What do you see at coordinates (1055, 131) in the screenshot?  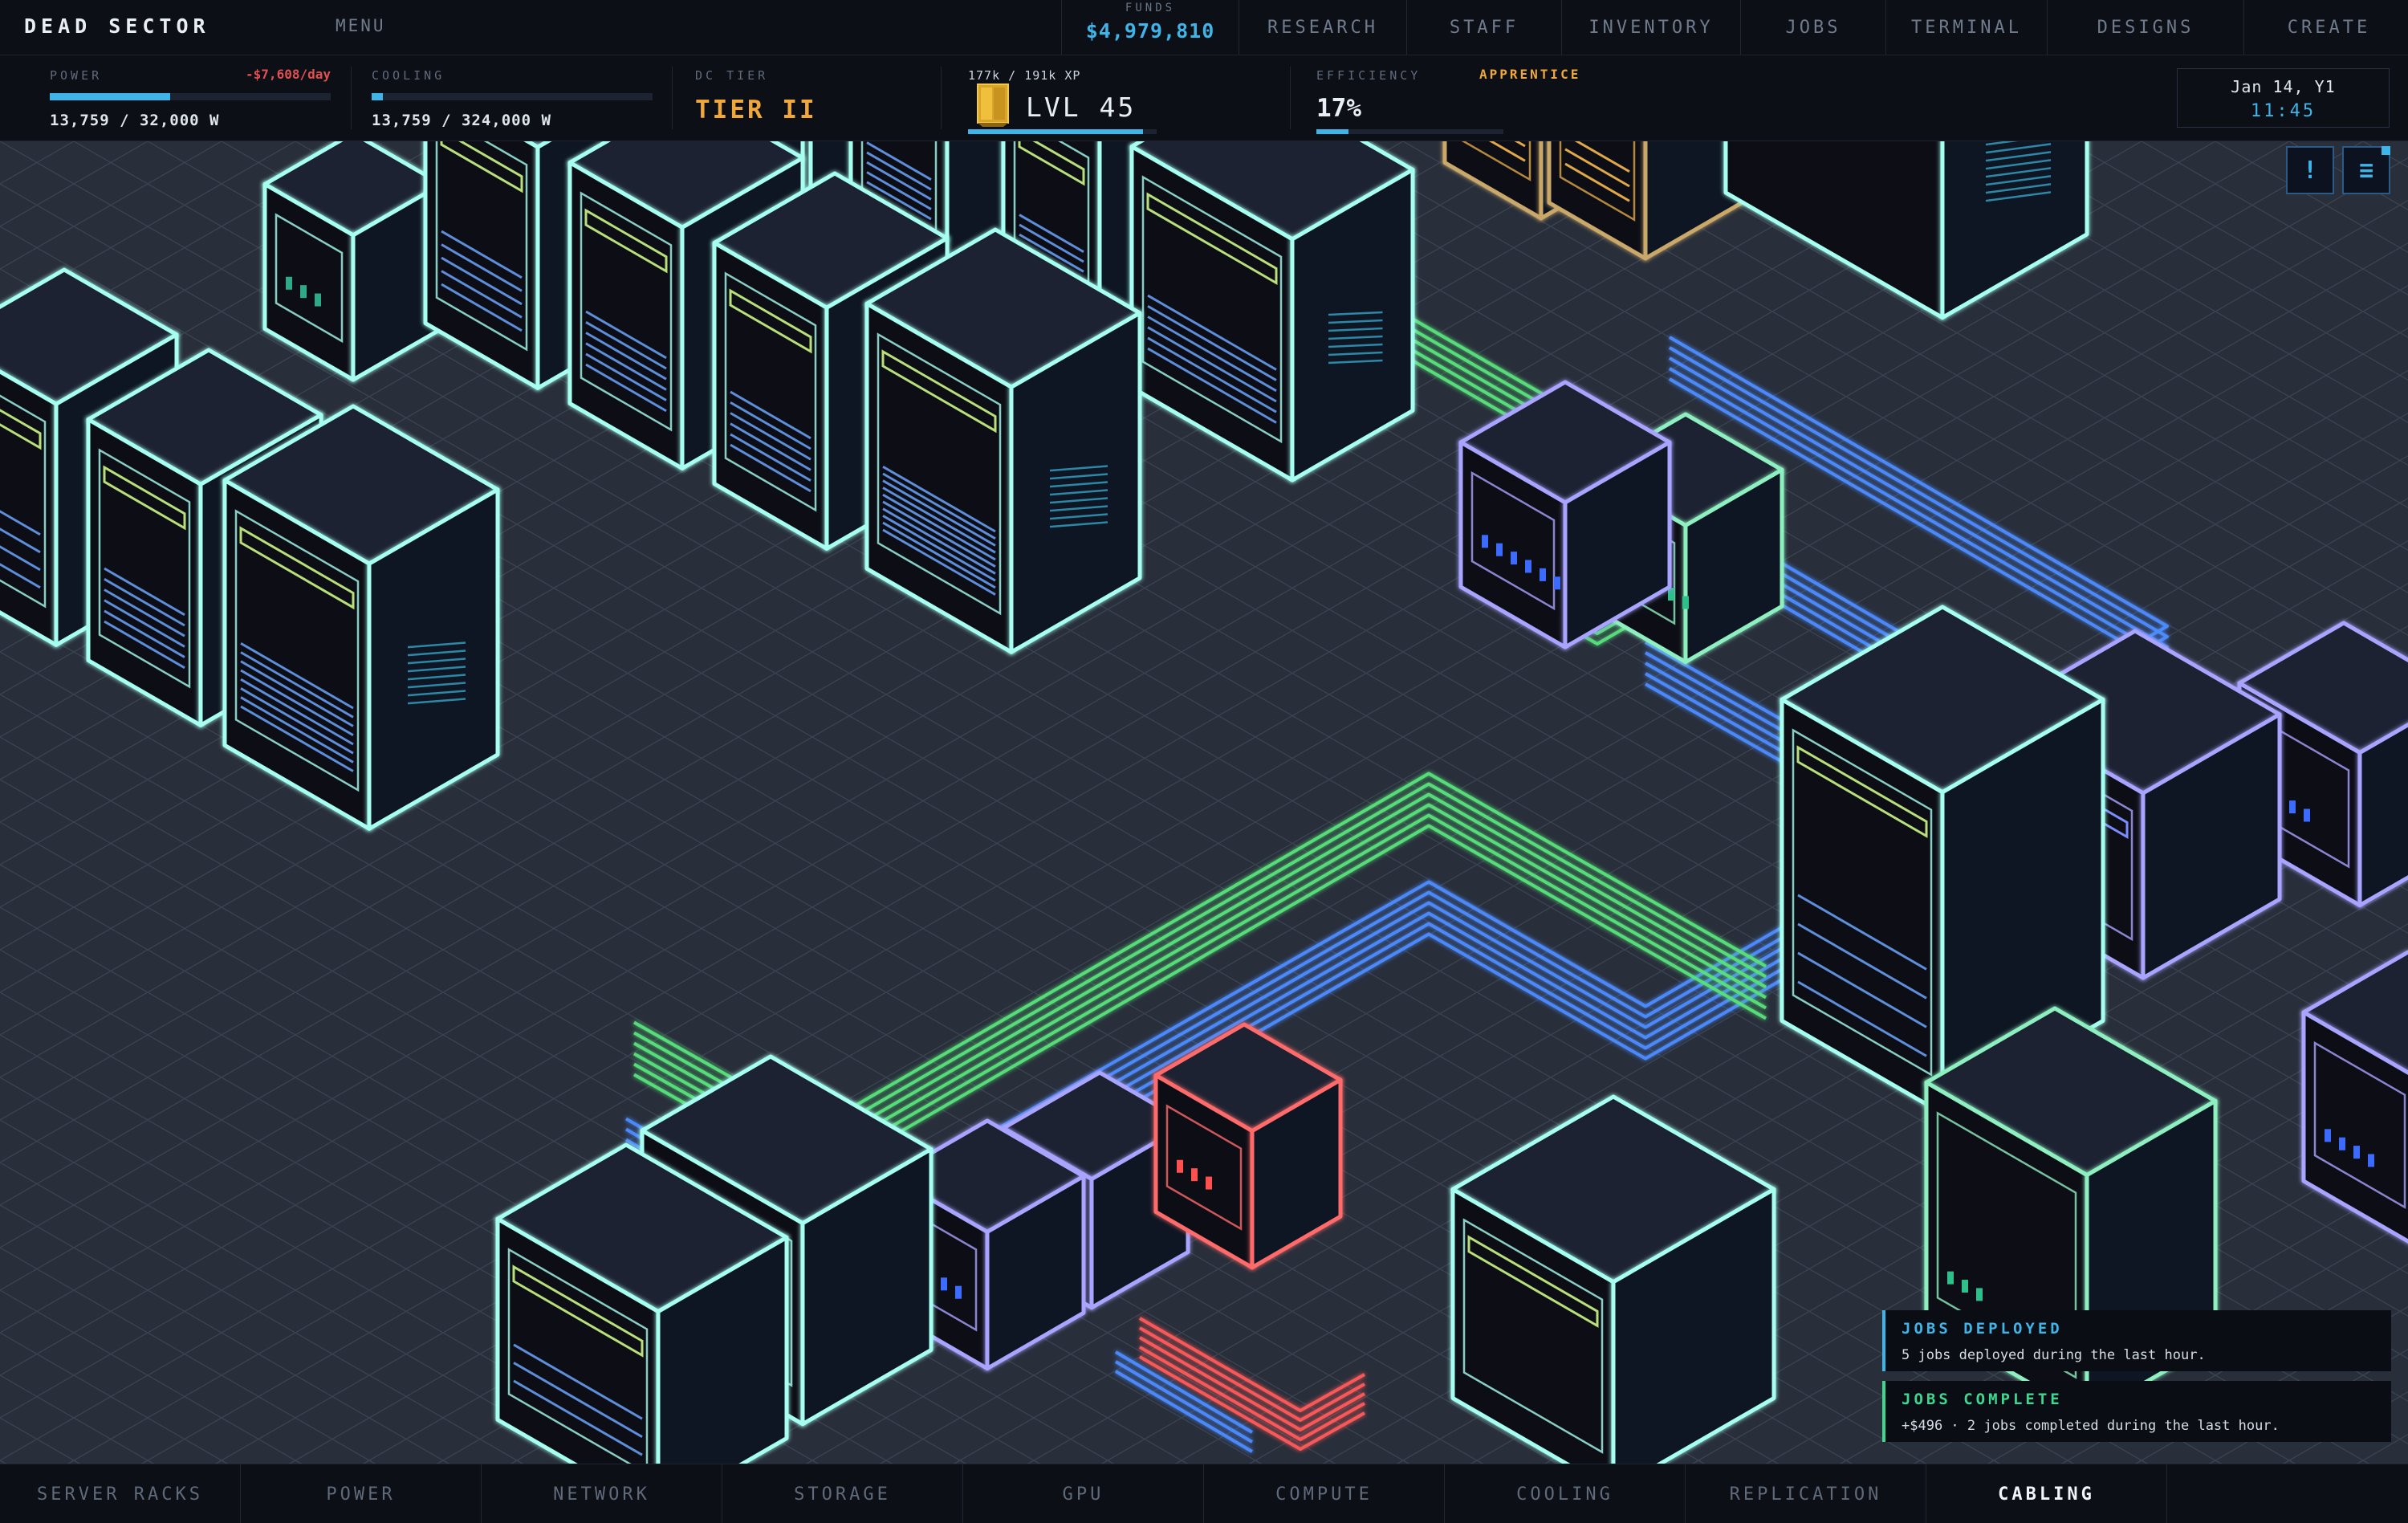 I see `xp-bar-fill` at bounding box center [1055, 131].